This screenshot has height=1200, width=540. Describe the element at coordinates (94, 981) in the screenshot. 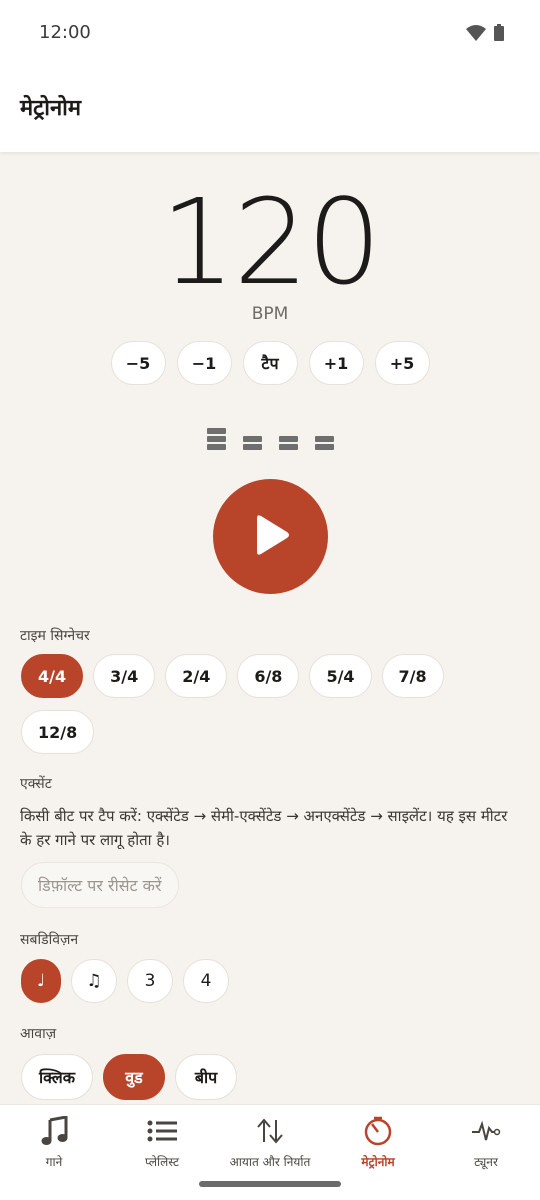

I see `subdivision-eighth: ♫` at that location.